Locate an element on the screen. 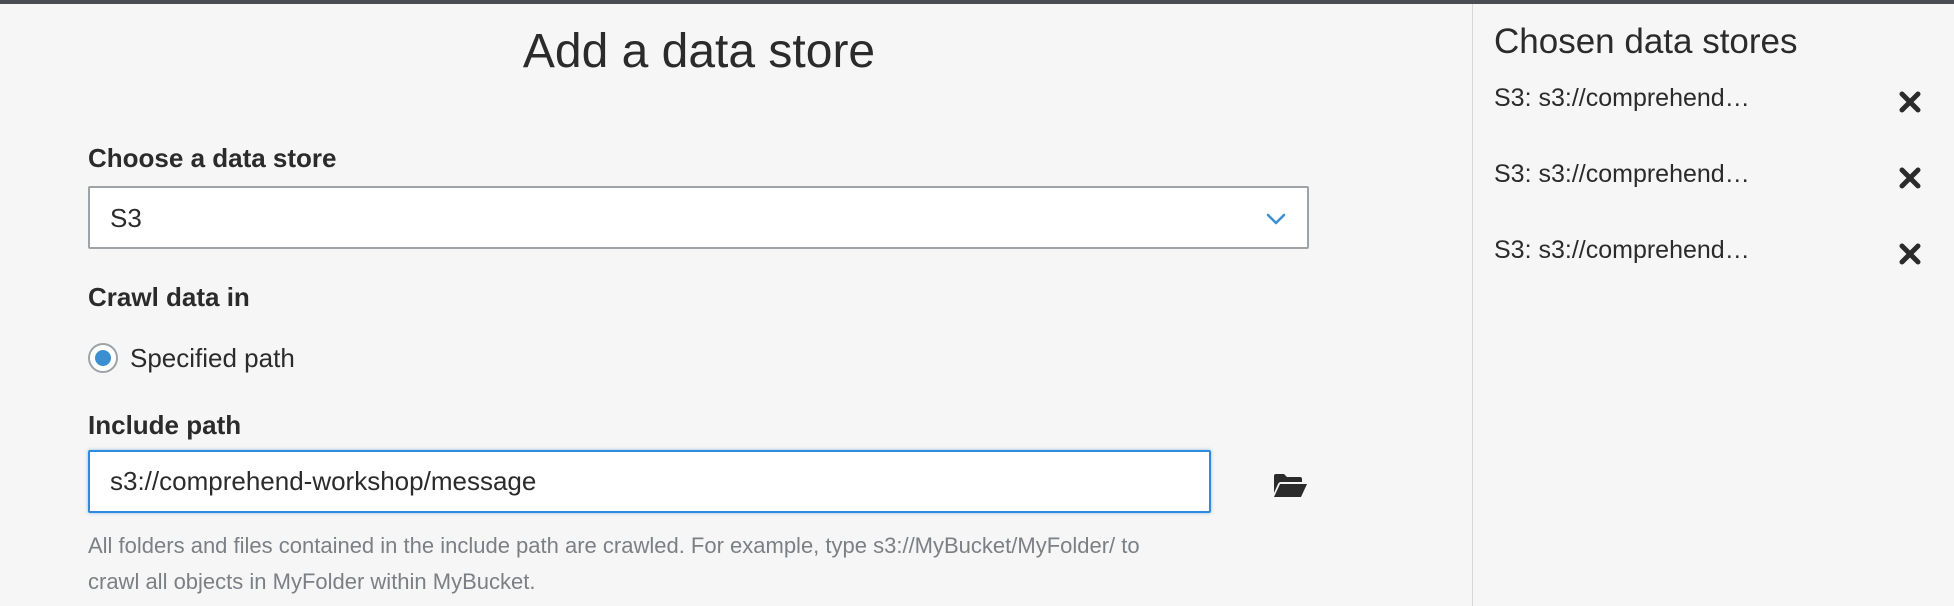  page-title: Add a data store is located at coordinates (699, 51).